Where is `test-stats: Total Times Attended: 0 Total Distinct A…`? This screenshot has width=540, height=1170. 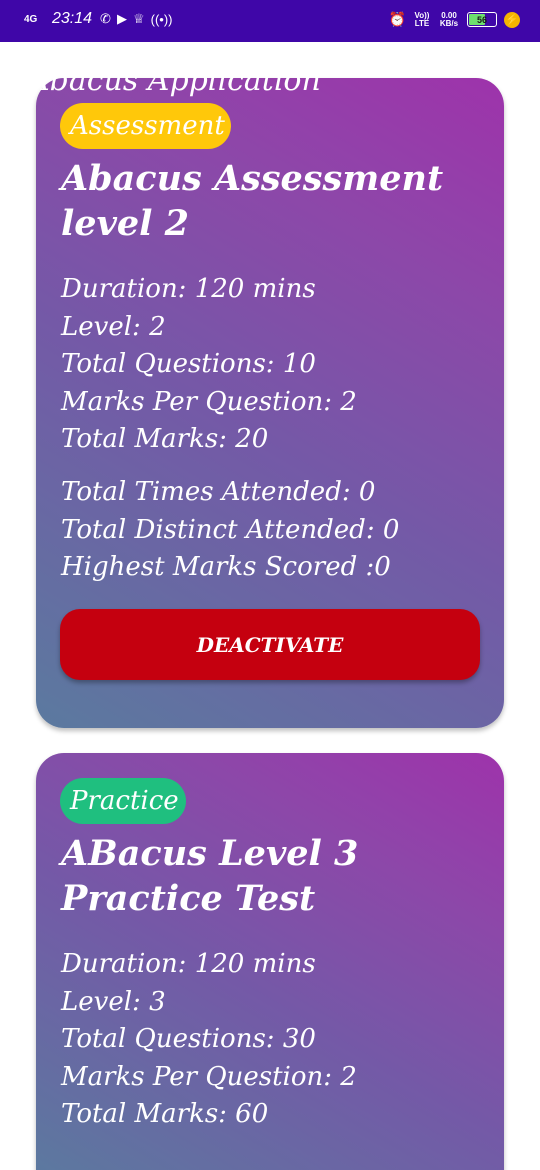 test-stats: Total Times Attended: 0 Total Distinct A… is located at coordinates (230, 530).